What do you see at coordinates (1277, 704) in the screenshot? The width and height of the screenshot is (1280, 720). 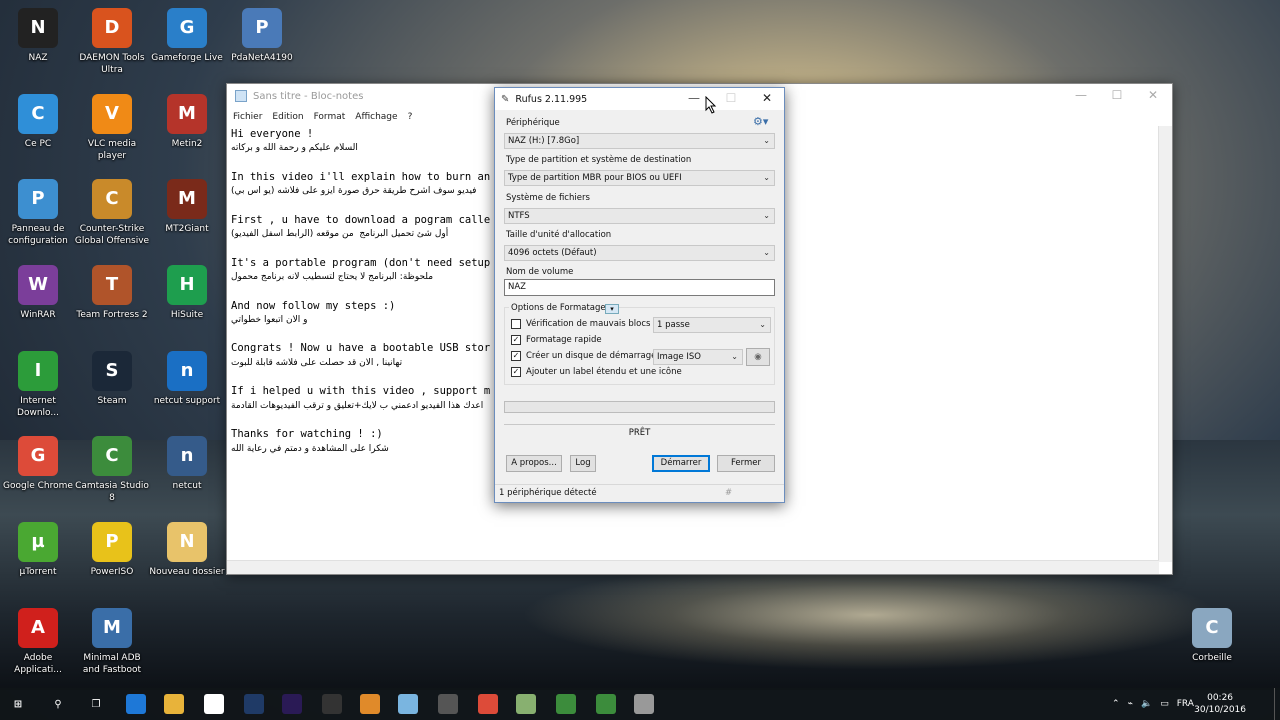 I see `show-desktop-button` at bounding box center [1277, 704].